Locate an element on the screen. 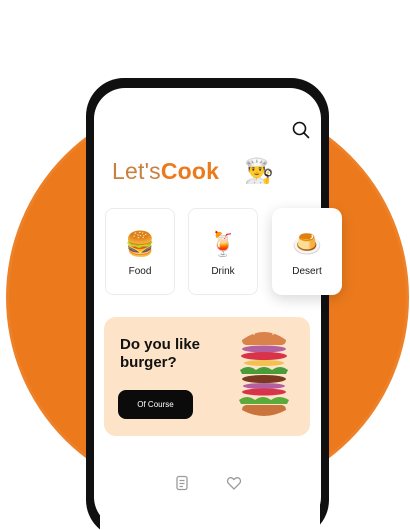 This screenshot has height=530, width=410. logo-suffix: Cook is located at coordinates (190, 171).